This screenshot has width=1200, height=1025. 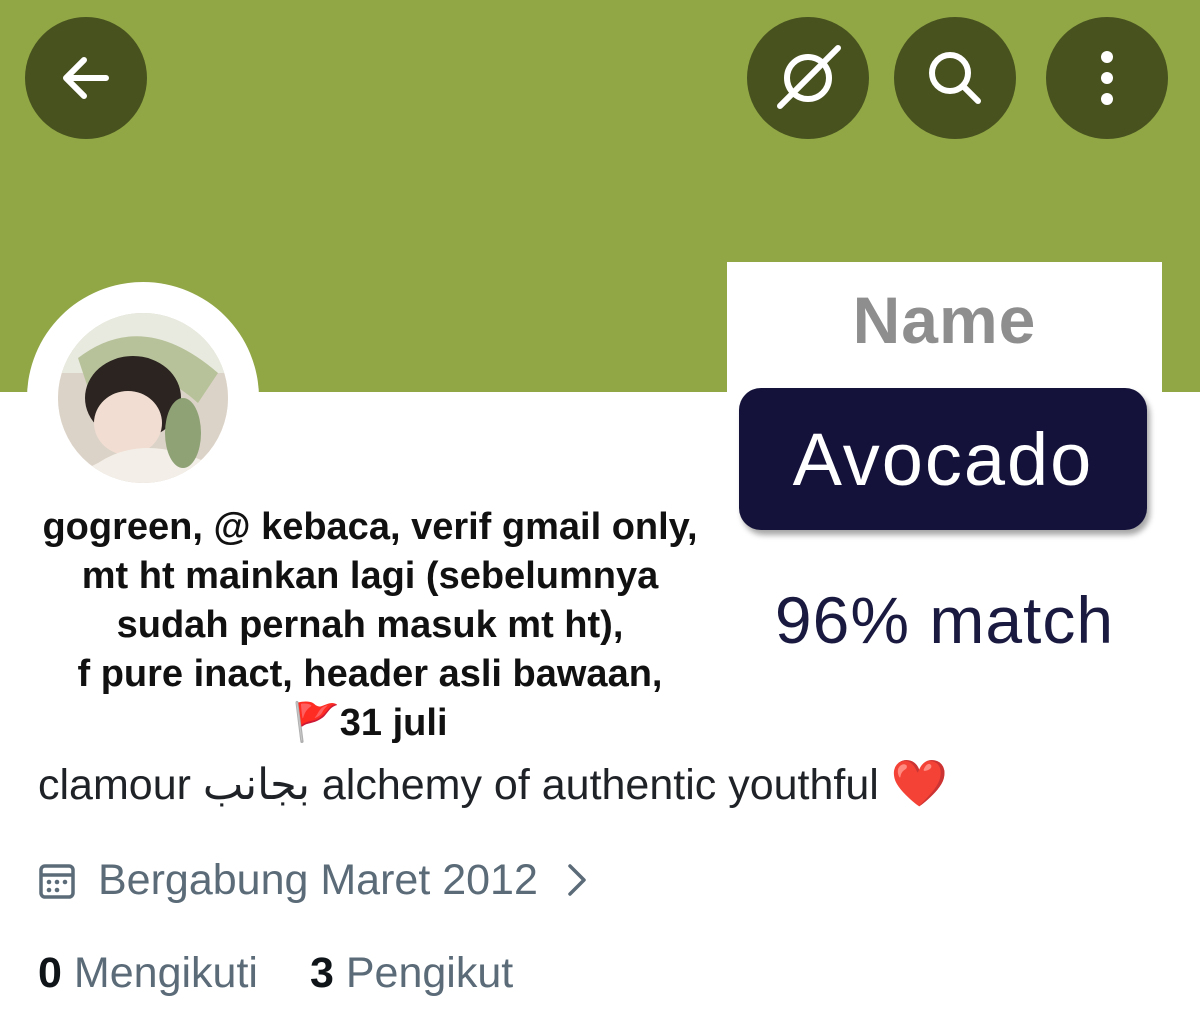 What do you see at coordinates (322, 973) in the screenshot?
I see `followers-count: 3` at bounding box center [322, 973].